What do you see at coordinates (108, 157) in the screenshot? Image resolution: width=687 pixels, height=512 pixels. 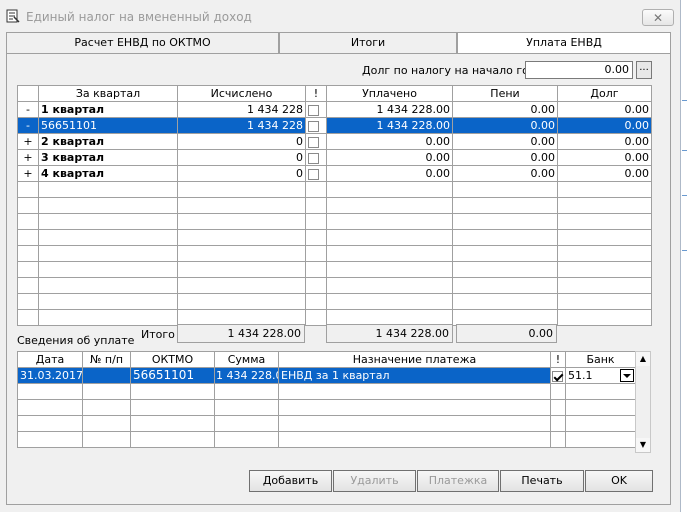 I see `quarter-name: 3 квартал` at bounding box center [108, 157].